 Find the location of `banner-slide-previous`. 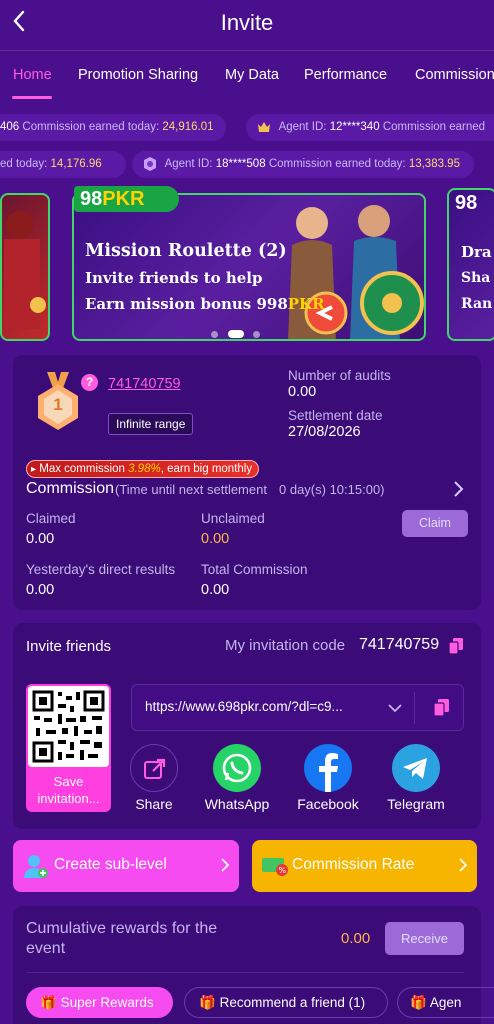

banner-slide-previous is located at coordinates (25, 267).